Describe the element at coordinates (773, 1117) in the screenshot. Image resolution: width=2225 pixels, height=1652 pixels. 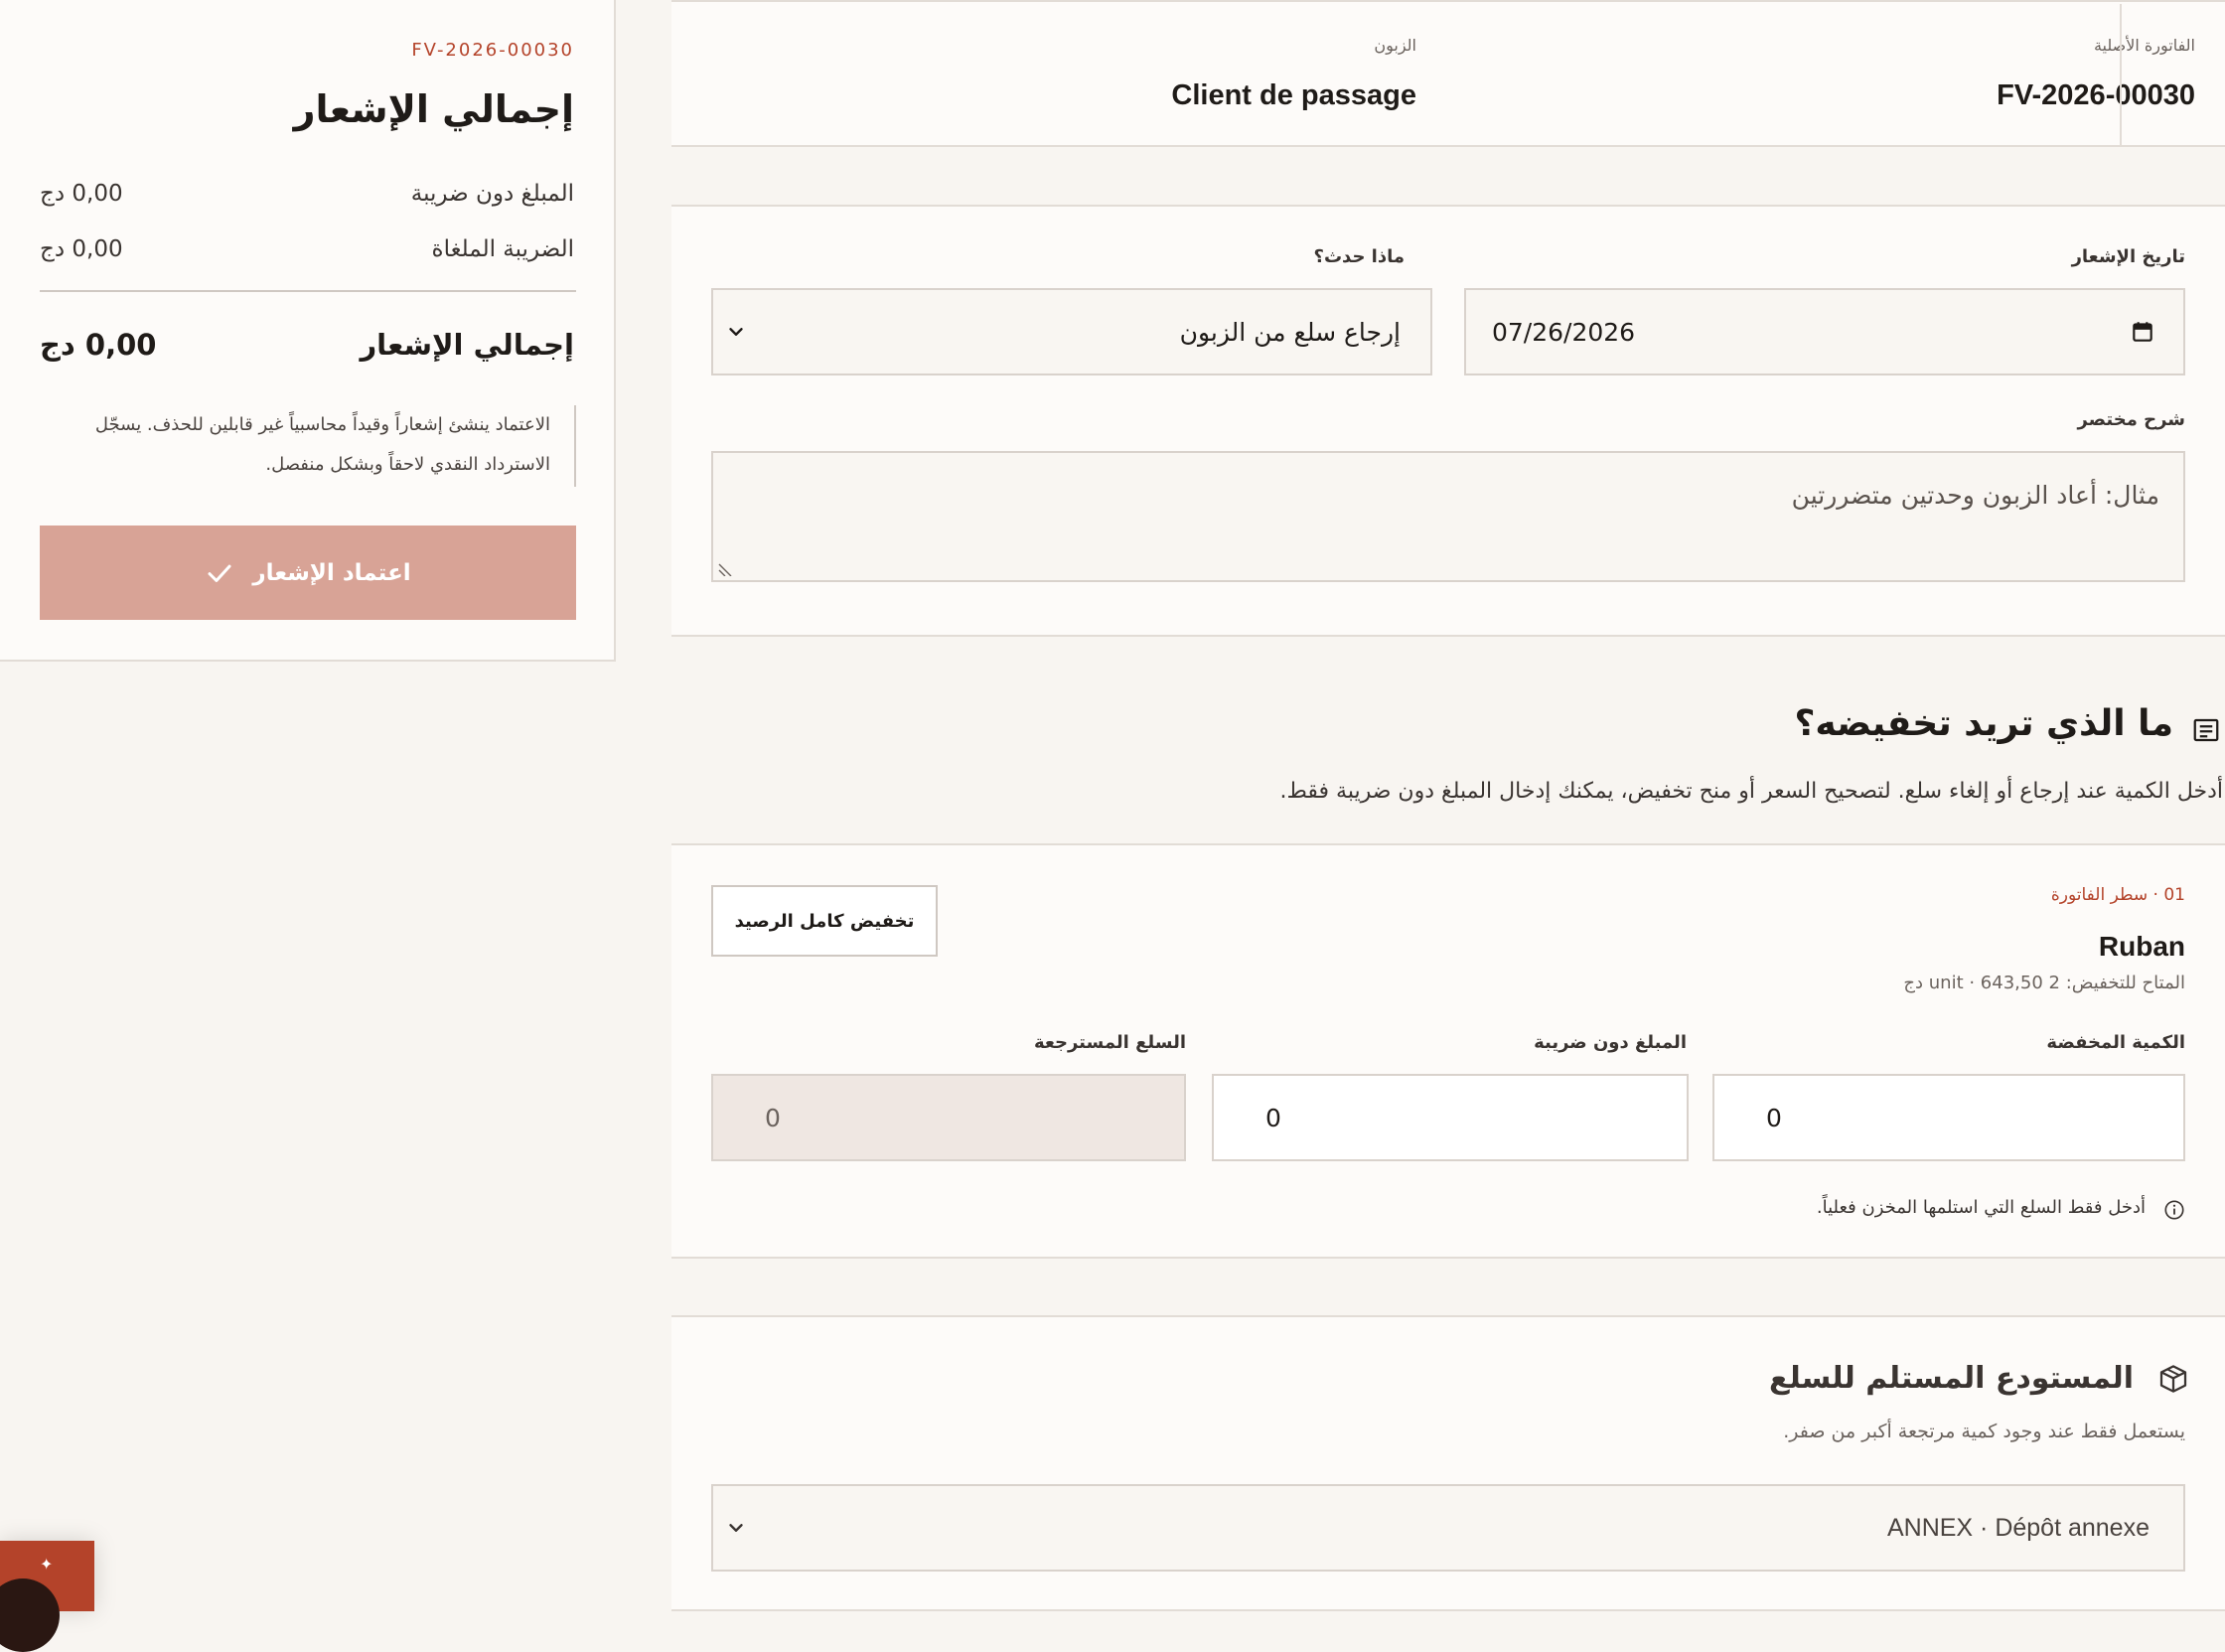
I see `returned-value: 0` at that location.